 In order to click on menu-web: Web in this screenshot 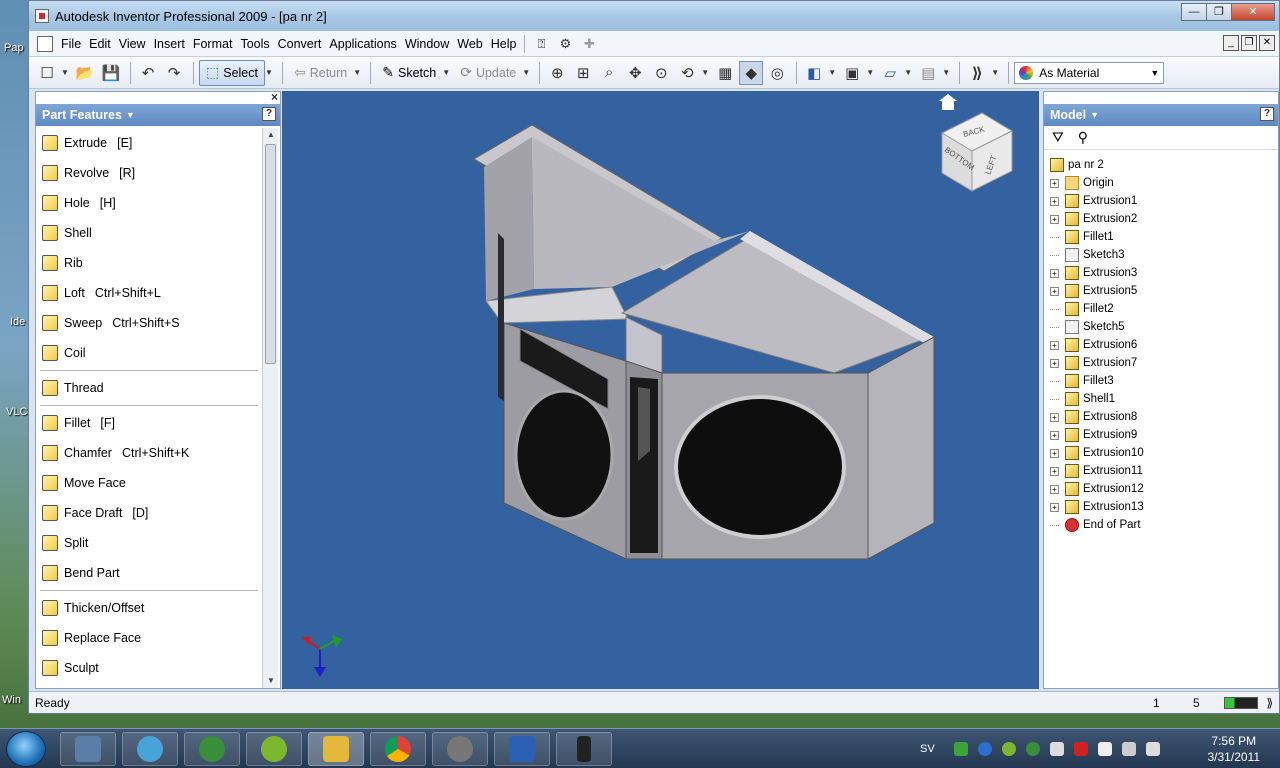, I will do `click(469, 44)`.